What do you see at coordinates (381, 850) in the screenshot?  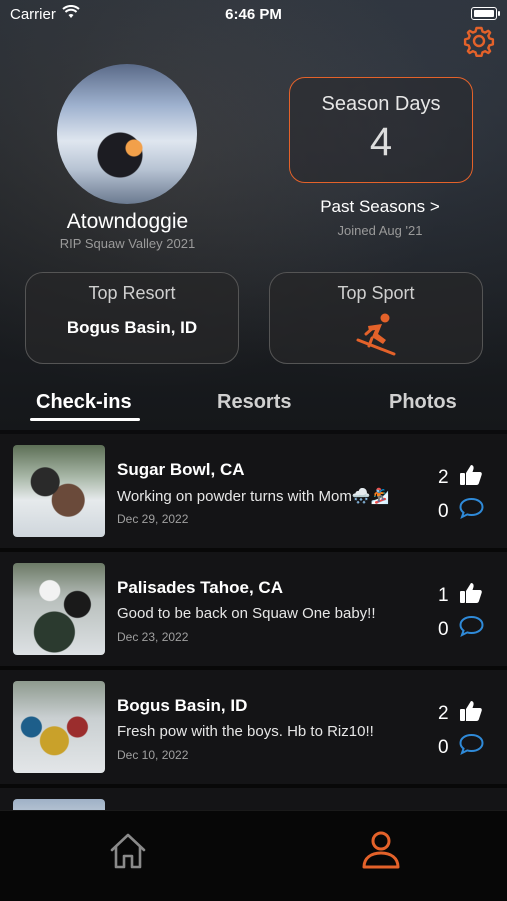 I see `profile-icon` at bounding box center [381, 850].